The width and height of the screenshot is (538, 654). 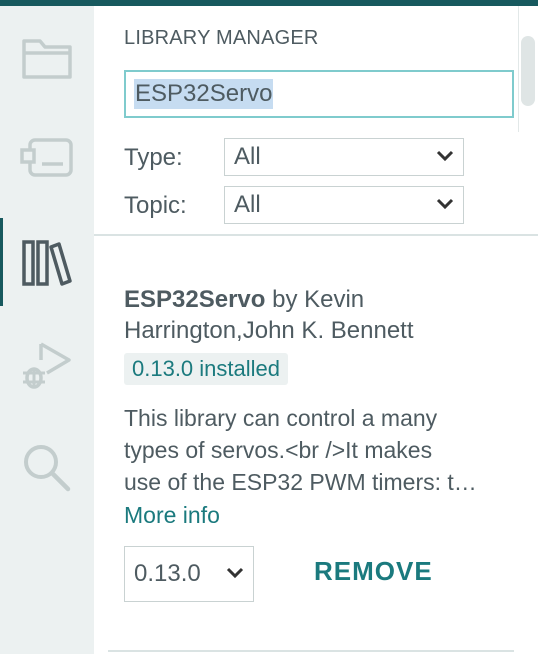 I want to click on search-icon, so click(x=47, y=468).